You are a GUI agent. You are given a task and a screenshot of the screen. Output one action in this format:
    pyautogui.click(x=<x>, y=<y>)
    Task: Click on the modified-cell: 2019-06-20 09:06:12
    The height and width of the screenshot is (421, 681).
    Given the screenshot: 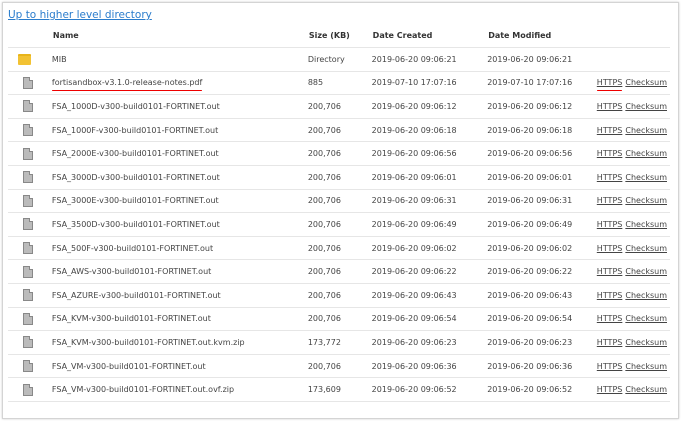 What is the action you would take?
    pyautogui.click(x=542, y=106)
    